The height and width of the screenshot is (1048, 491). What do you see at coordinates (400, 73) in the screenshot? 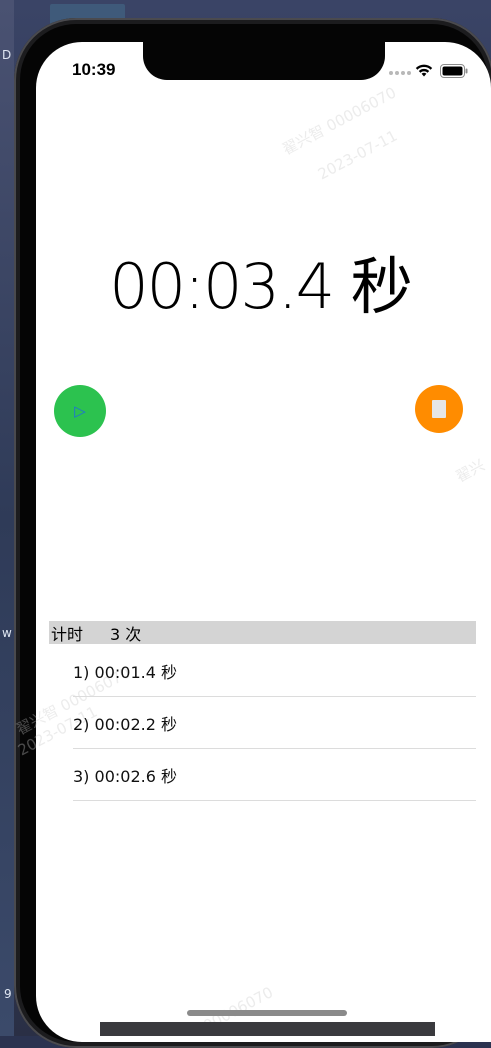
I see `signal-dots-icon` at bounding box center [400, 73].